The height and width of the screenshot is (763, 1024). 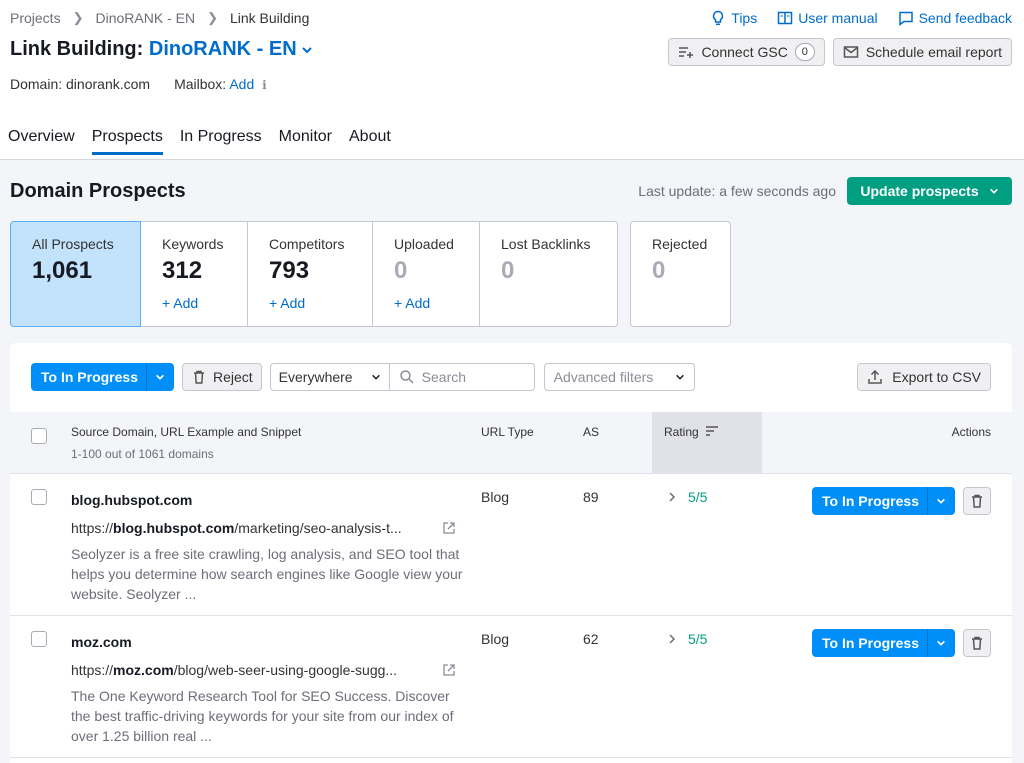 What do you see at coordinates (98, 191) in the screenshot?
I see `section-title: Domain Prospects` at bounding box center [98, 191].